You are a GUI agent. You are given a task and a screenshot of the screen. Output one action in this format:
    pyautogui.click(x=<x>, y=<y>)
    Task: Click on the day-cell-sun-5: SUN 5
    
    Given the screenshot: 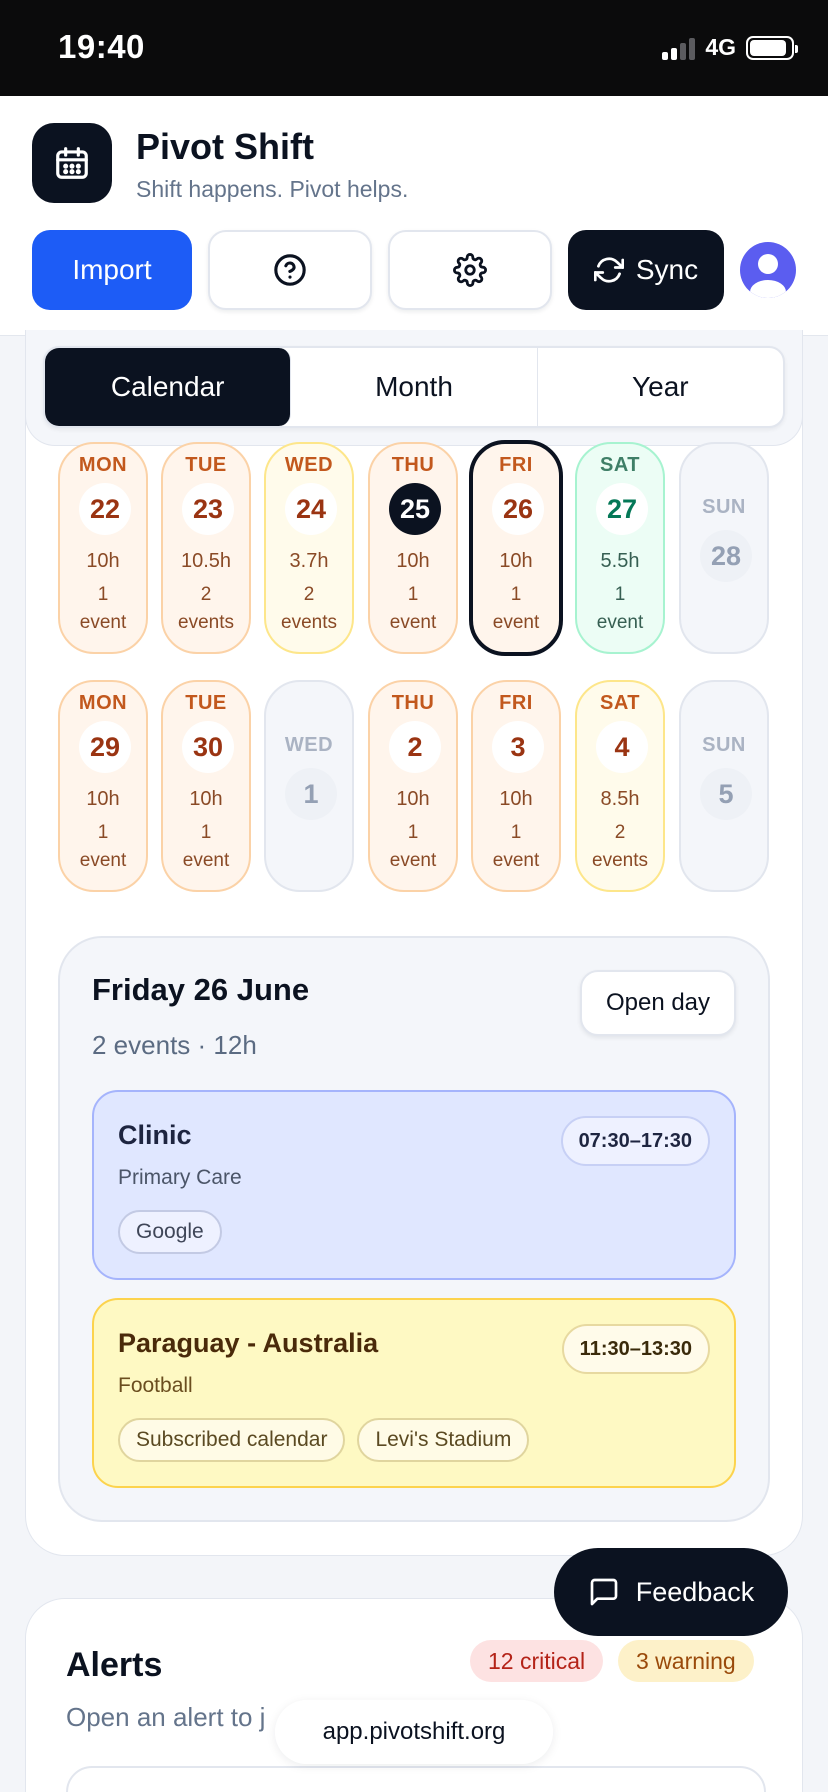 What is the action you would take?
    pyautogui.click(x=724, y=786)
    